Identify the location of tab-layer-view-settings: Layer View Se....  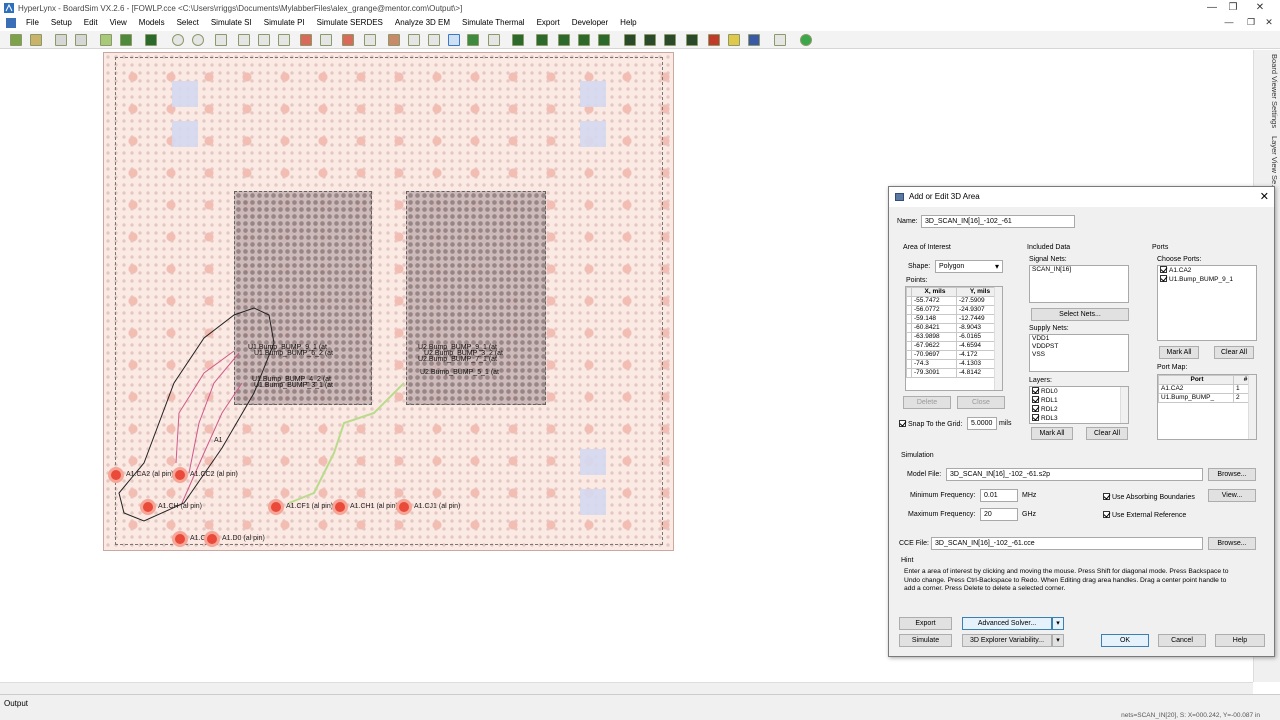
(1273, 163).